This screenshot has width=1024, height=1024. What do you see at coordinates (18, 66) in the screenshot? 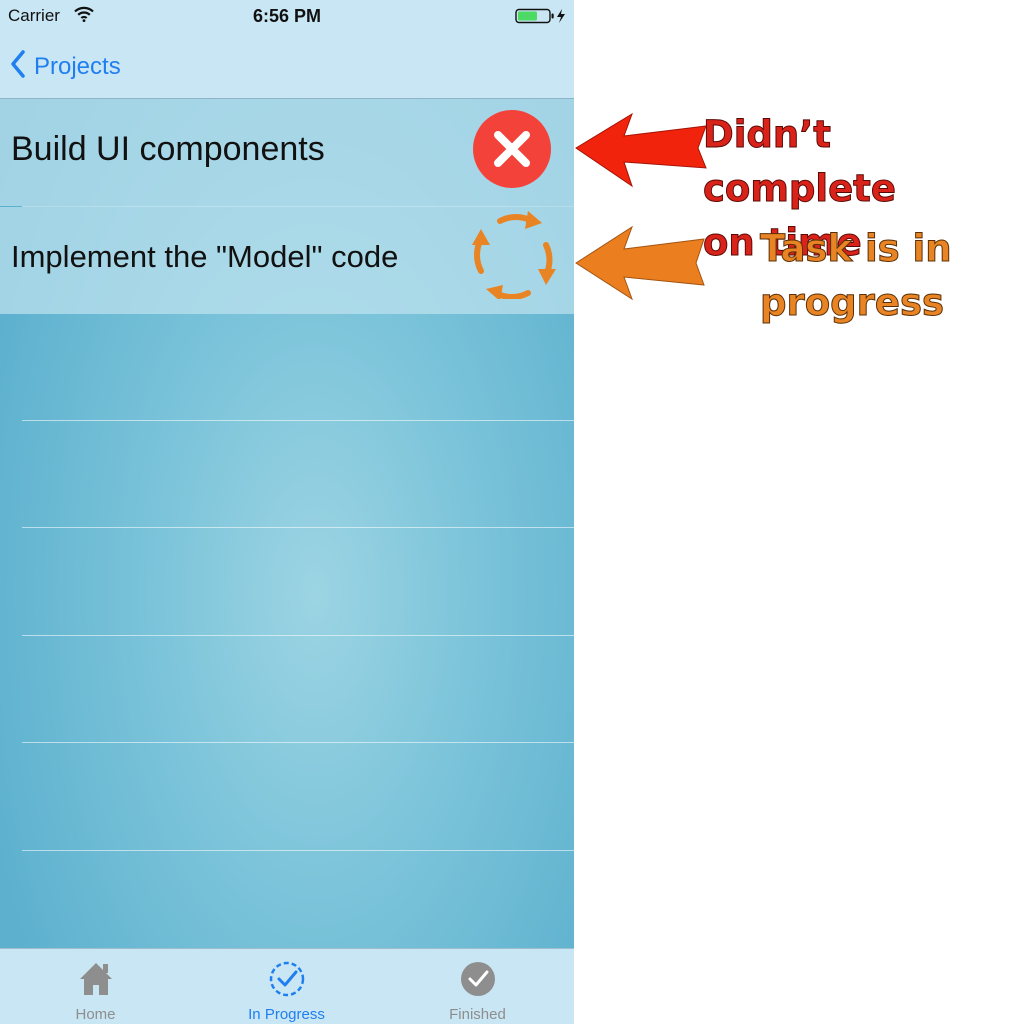
I see `chevron-left-icon` at bounding box center [18, 66].